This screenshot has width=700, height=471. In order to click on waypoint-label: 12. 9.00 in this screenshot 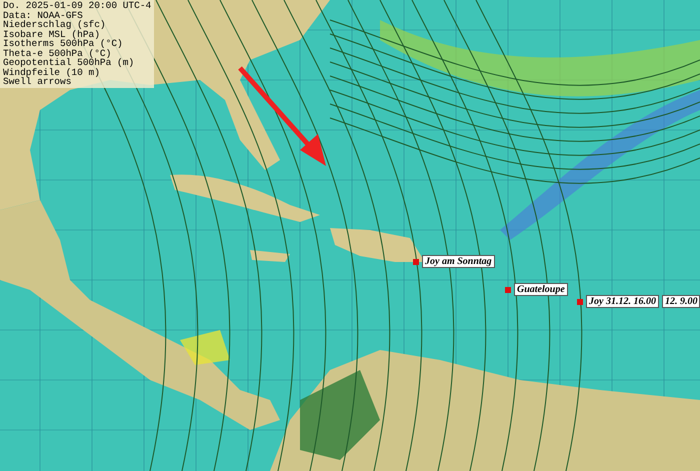, I will do `click(681, 301)`.